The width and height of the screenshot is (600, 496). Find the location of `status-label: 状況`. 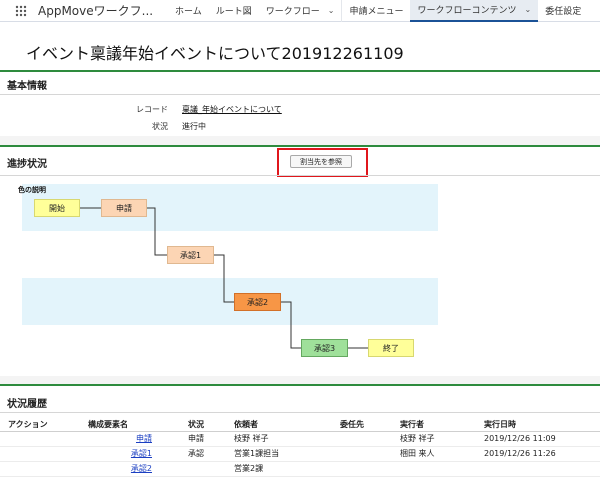

status-label: 状況 is located at coordinates (160, 126).